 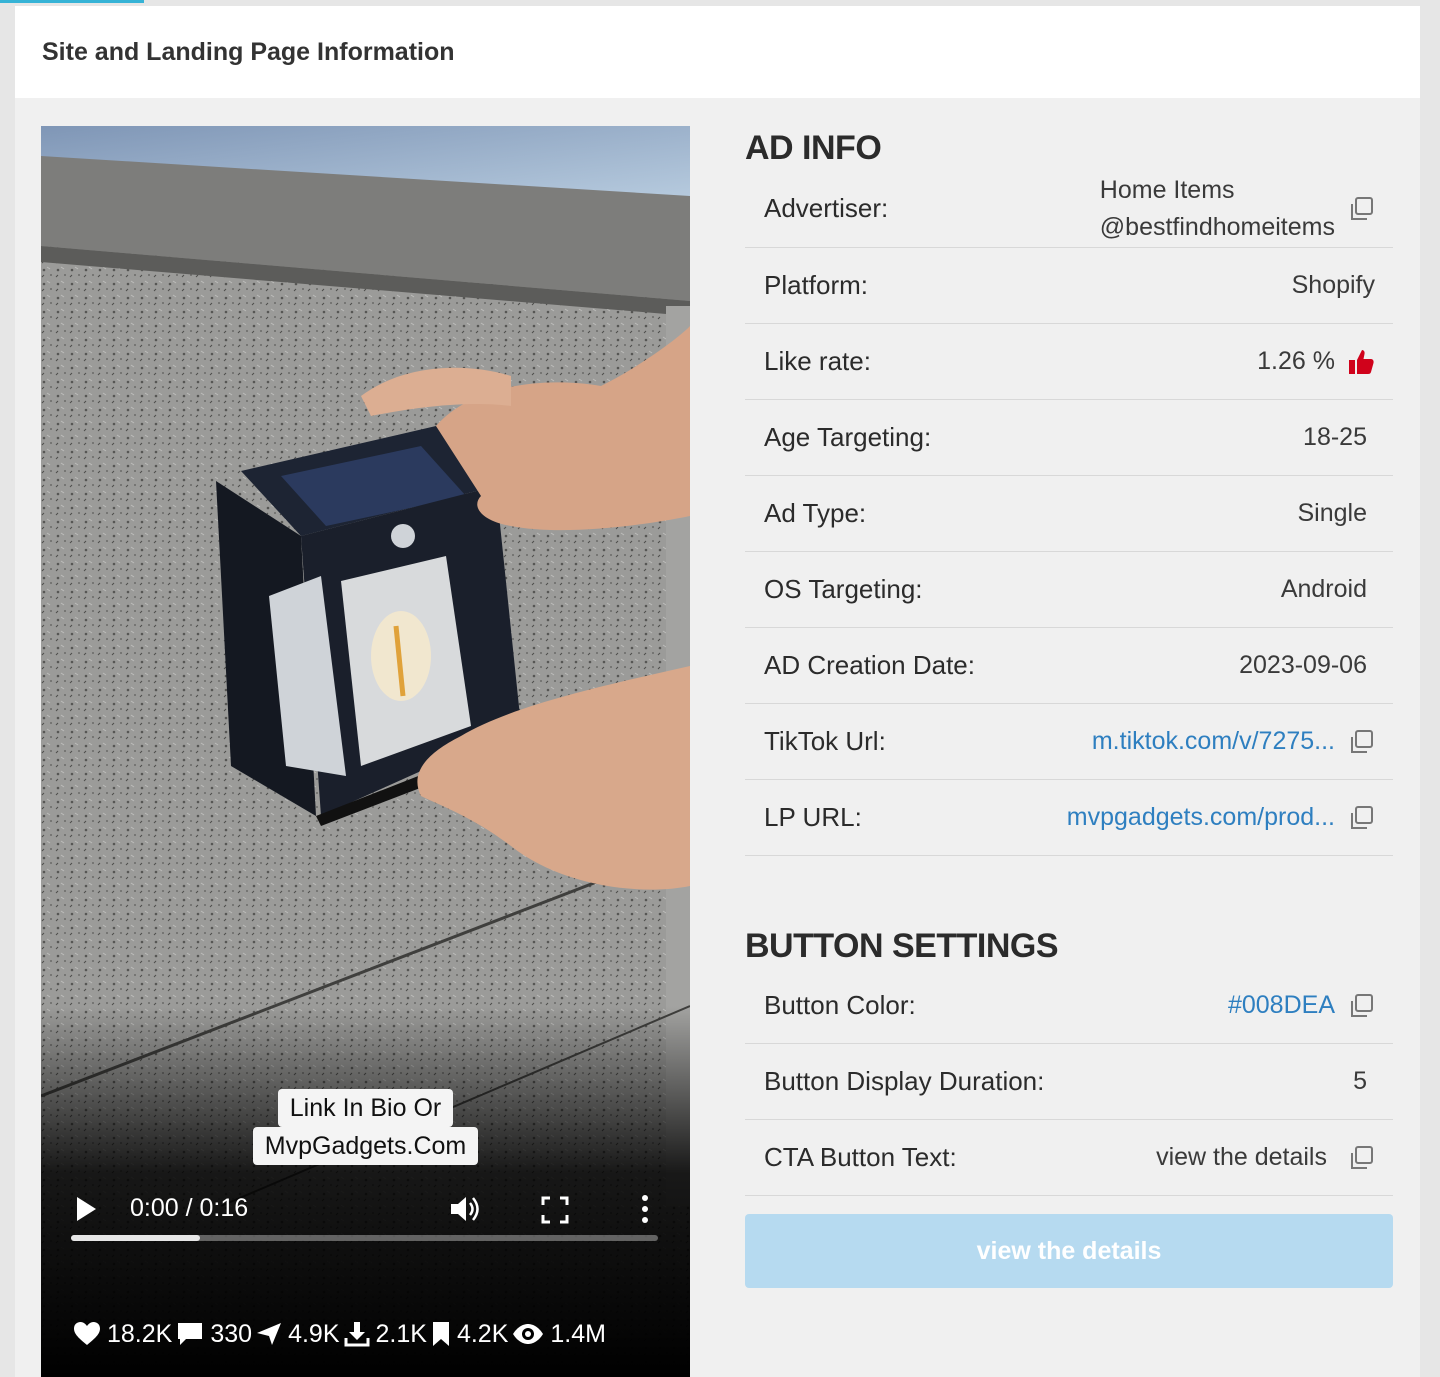 I want to click on top-accent-bar, so click(x=72, y=1).